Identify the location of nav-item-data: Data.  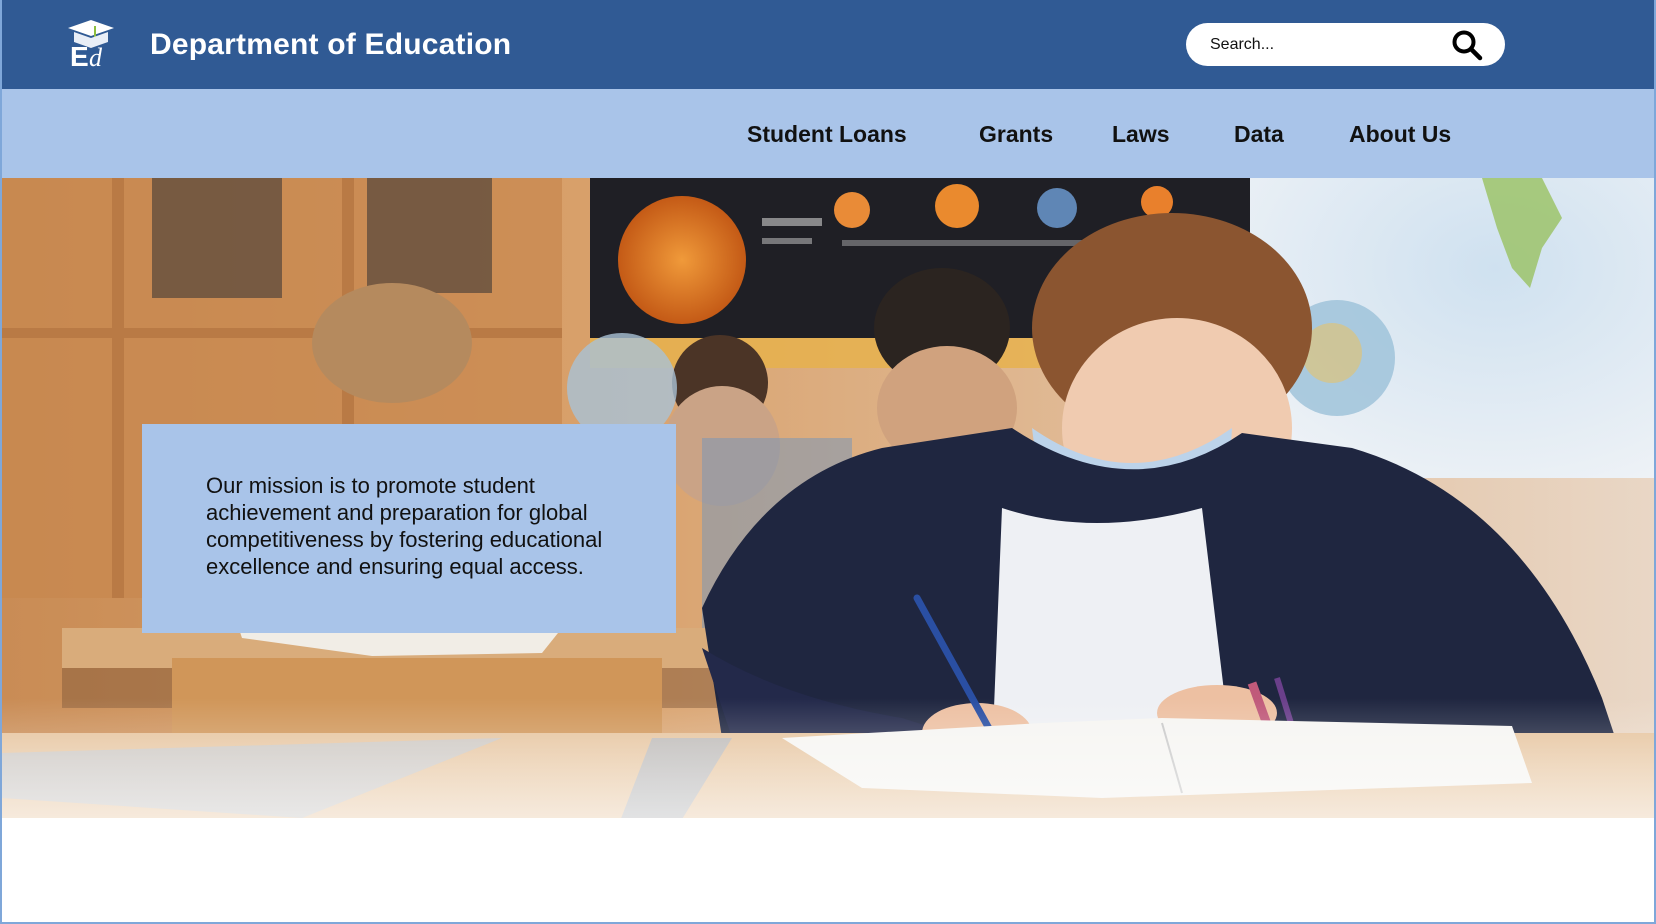
(1259, 134).